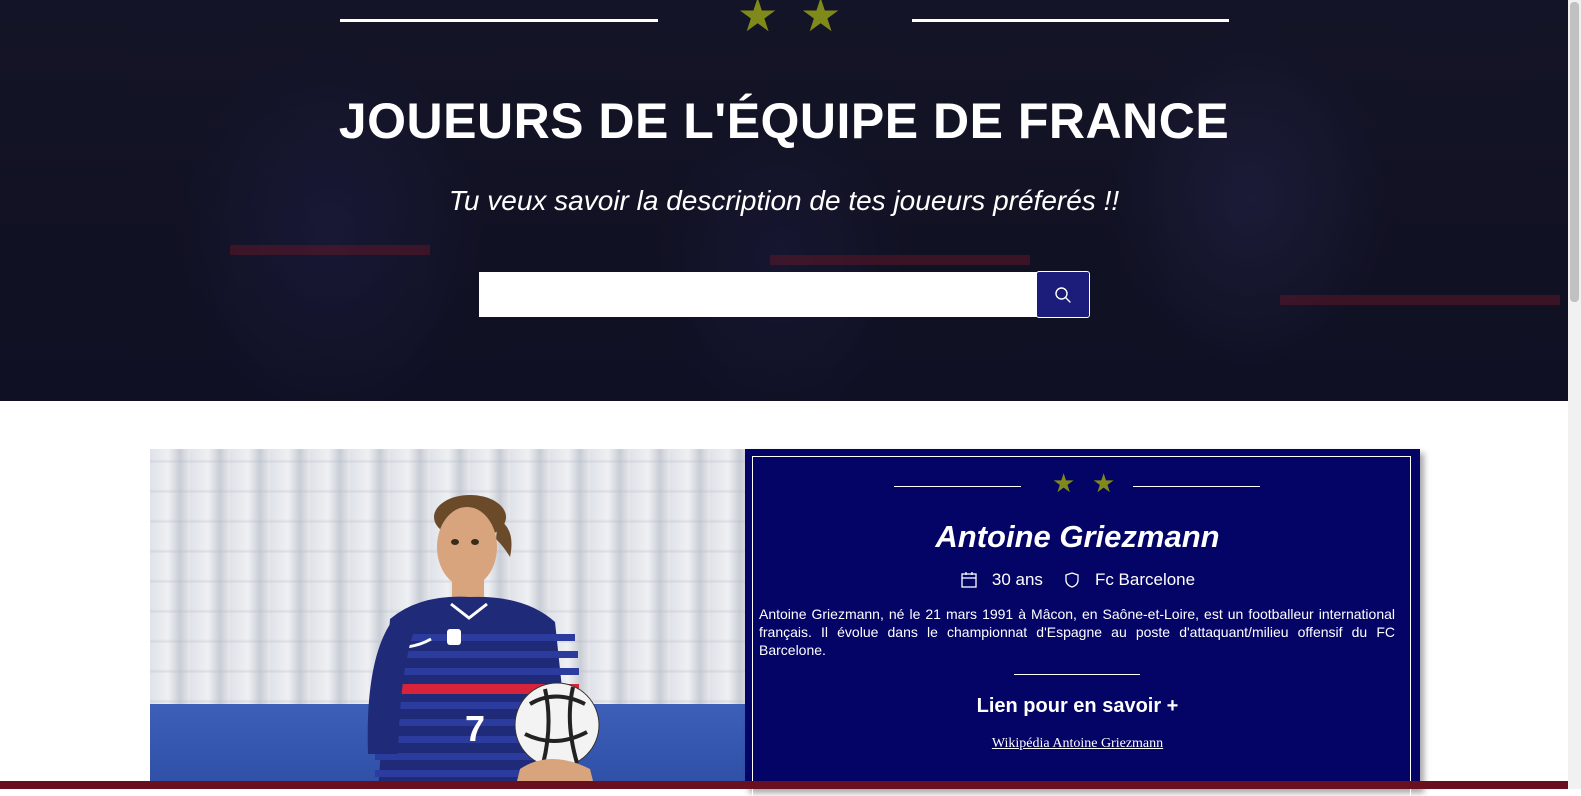 This screenshot has height=796, width=1581. I want to click on player-age: 30 ans, so click(1017, 579).